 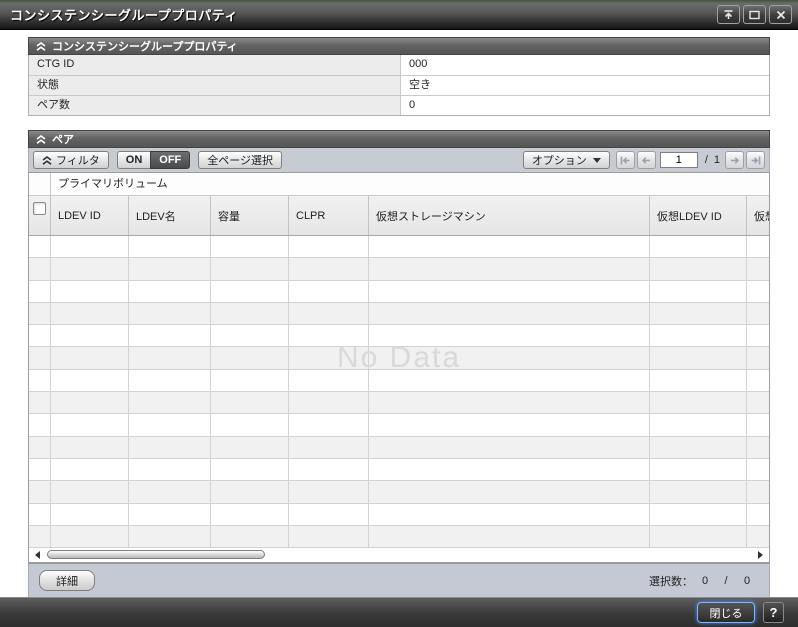 What do you see at coordinates (170, 160) in the screenshot?
I see `filter-off-button: OFF` at bounding box center [170, 160].